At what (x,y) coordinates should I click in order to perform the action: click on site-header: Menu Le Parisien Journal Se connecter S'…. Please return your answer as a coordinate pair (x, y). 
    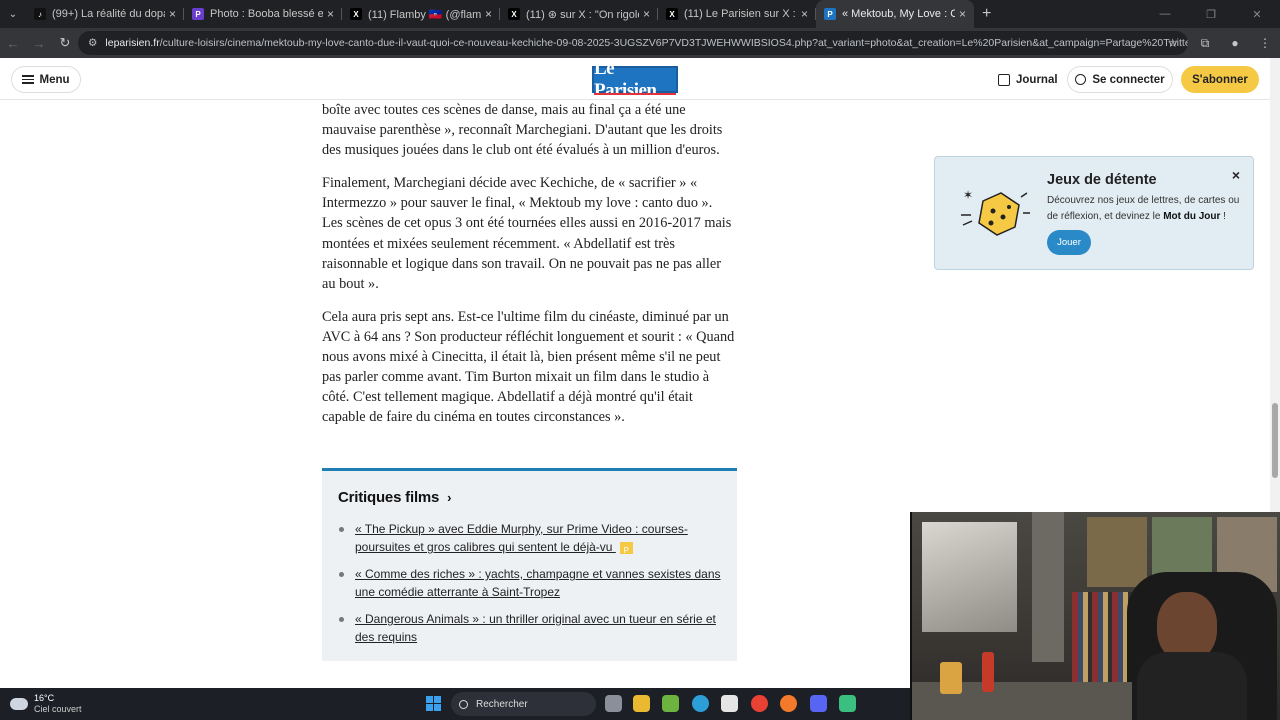
    Looking at the image, I should click on (635, 79).